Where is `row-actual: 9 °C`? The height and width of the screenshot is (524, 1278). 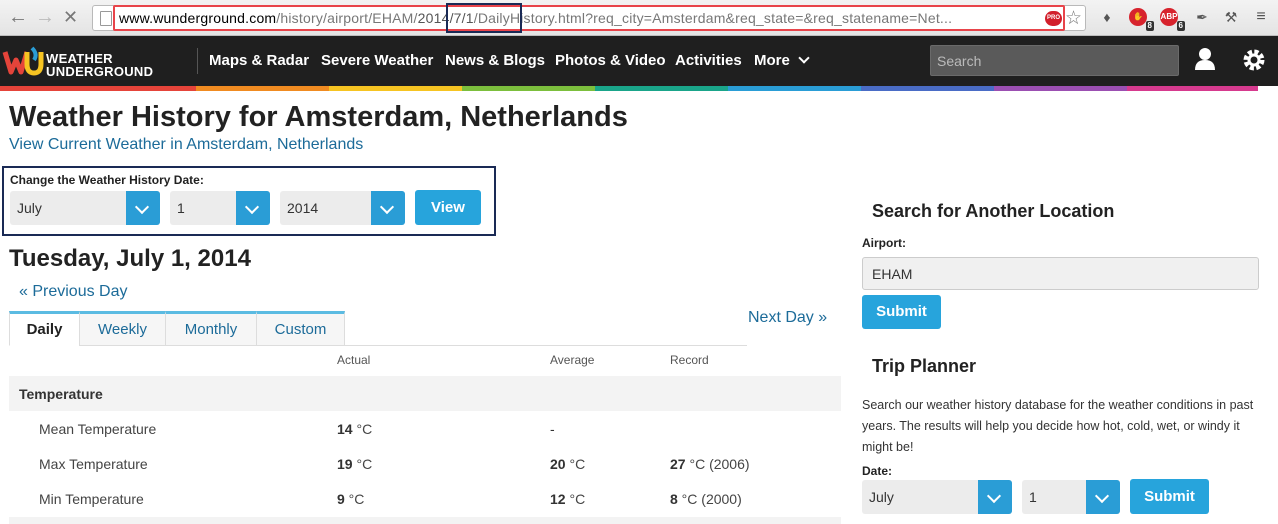
row-actual: 9 °C is located at coordinates (350, 499).